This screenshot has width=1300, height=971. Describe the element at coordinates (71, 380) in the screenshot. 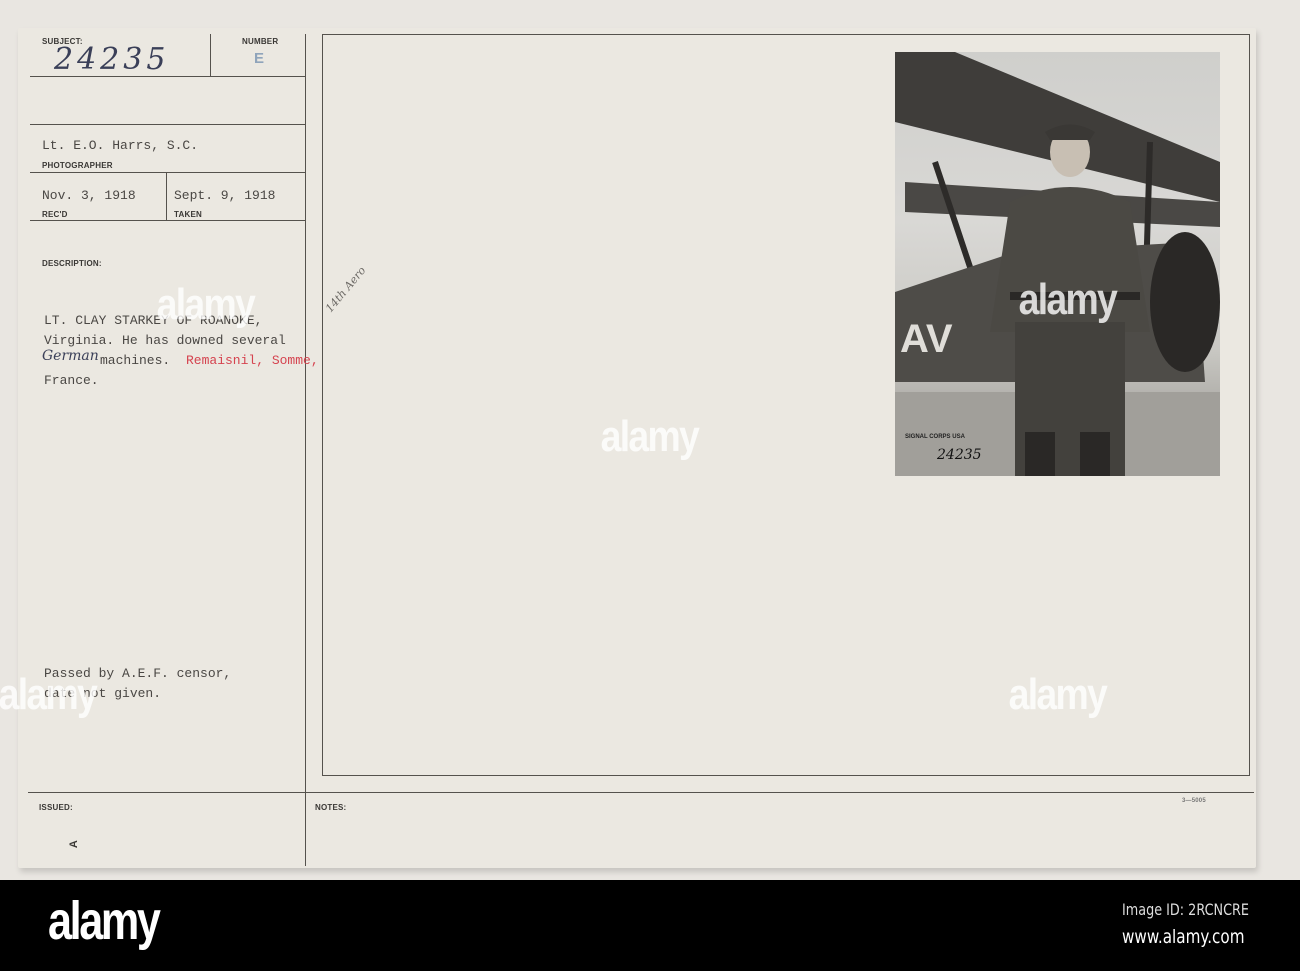

I see `description-line: France.` at that location.